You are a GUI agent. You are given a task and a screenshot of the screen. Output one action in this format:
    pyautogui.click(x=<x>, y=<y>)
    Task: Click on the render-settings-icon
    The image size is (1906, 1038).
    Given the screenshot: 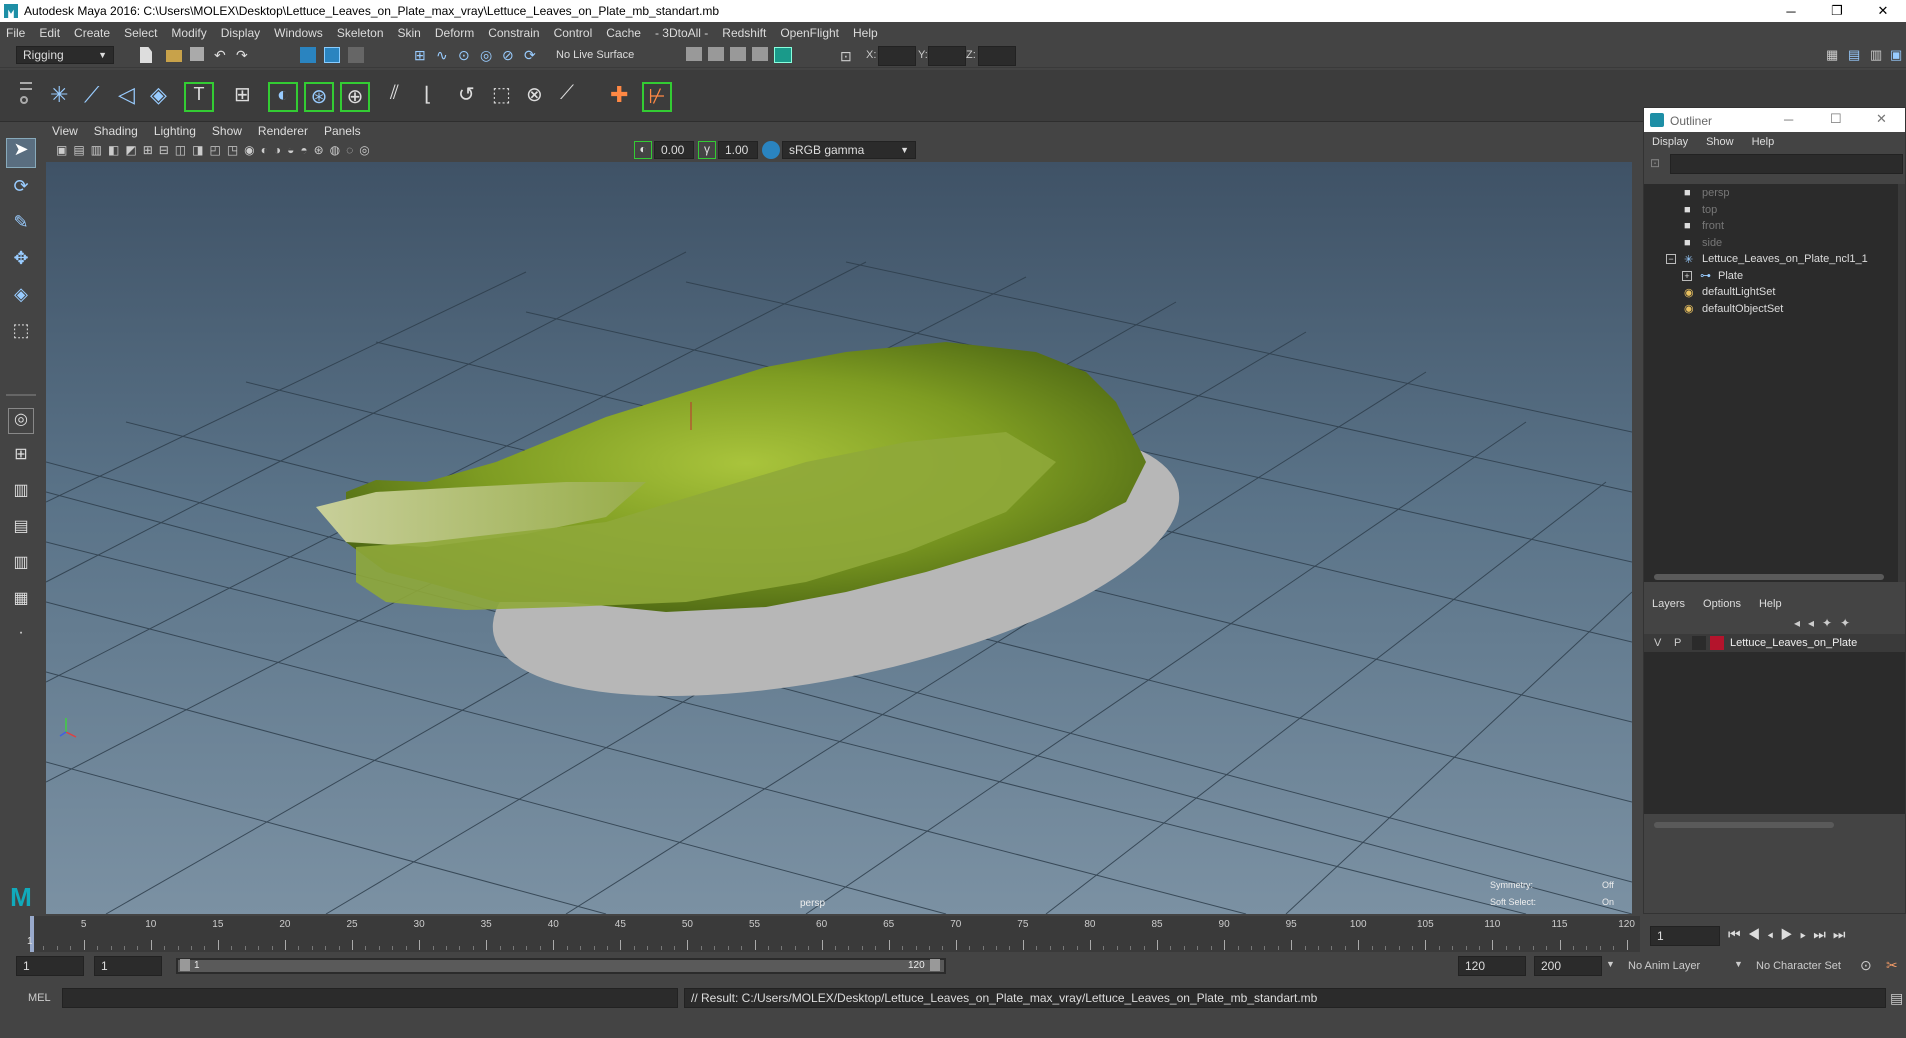 What is the action you would take?
    pyautogui.click(x=760, y=54)
    